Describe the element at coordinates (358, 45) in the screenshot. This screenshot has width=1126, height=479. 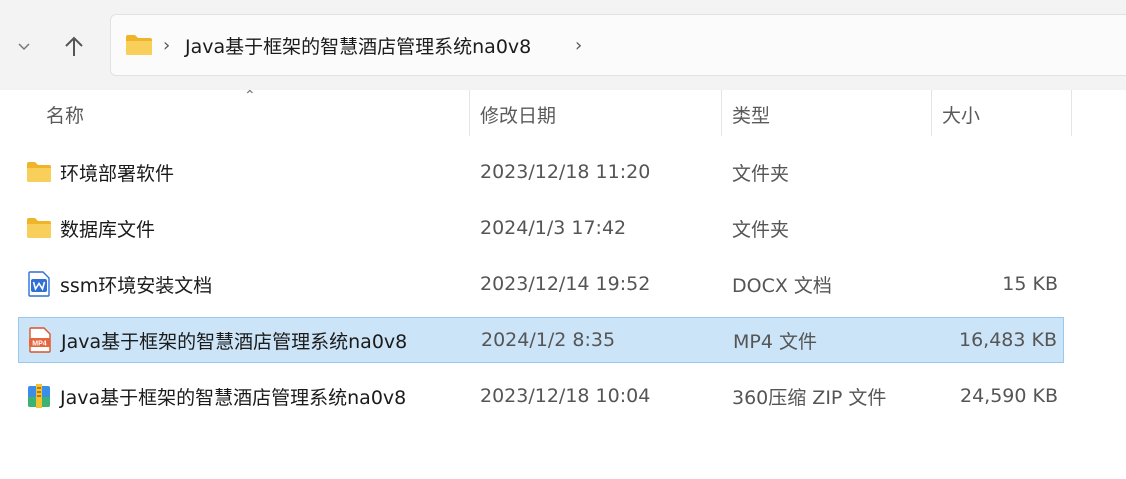
I see `breadcrumb-current-folder: Java基于框架的智慧酒店管理系统na0v8` at that location.